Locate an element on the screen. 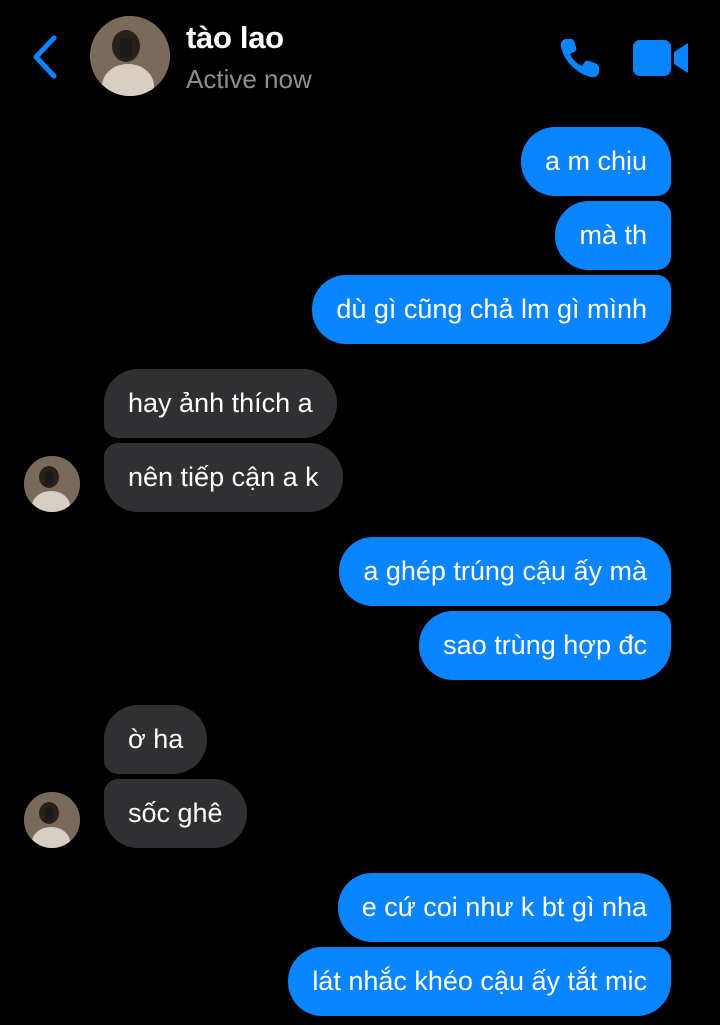 The width and height of the screenshot is (720, 1025). chevron-left-icon is located at coordinates (45, 57).